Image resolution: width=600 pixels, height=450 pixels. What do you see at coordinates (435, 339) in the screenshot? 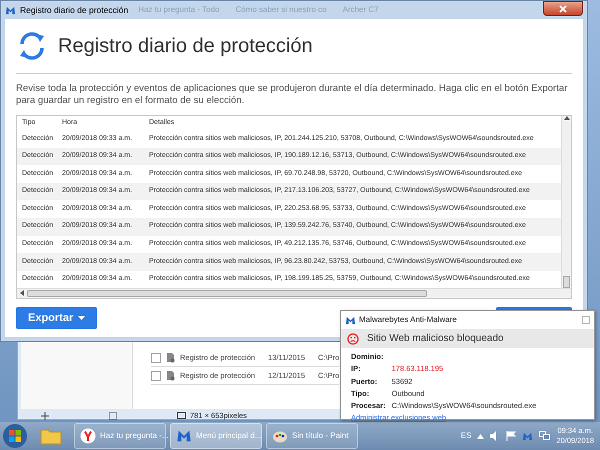
I see `alert-title: Sitio Web malicioso bloqueado` at bounding box center [435, 339].